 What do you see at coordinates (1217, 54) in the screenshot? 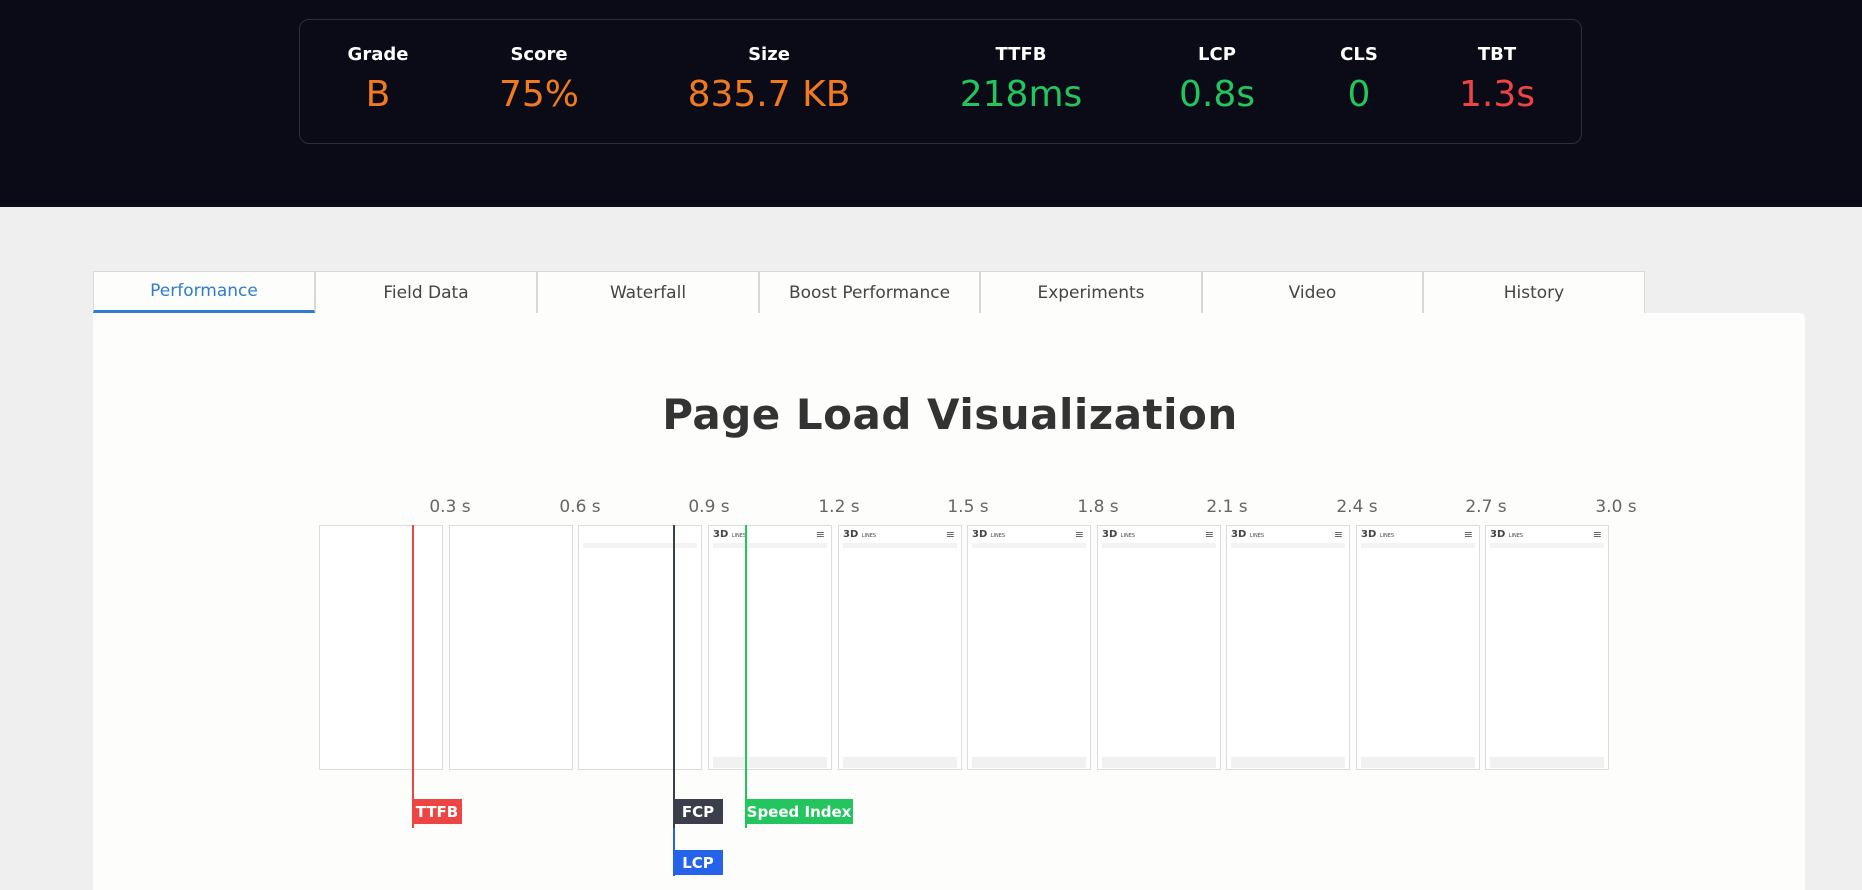
I see `lcp-label: LCP` at bounding box center [1217, 54].